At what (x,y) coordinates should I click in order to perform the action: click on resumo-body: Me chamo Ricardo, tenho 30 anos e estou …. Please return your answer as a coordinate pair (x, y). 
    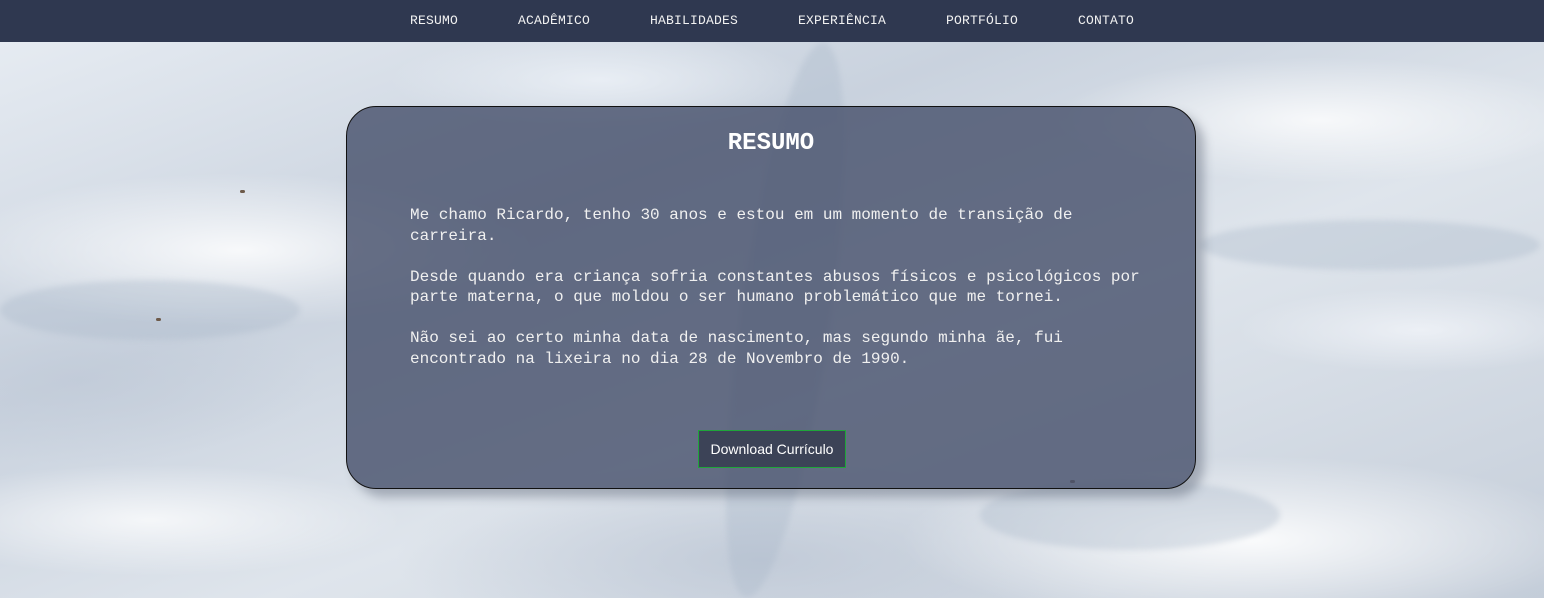
    Looking at the image, I should click on (780, 297).